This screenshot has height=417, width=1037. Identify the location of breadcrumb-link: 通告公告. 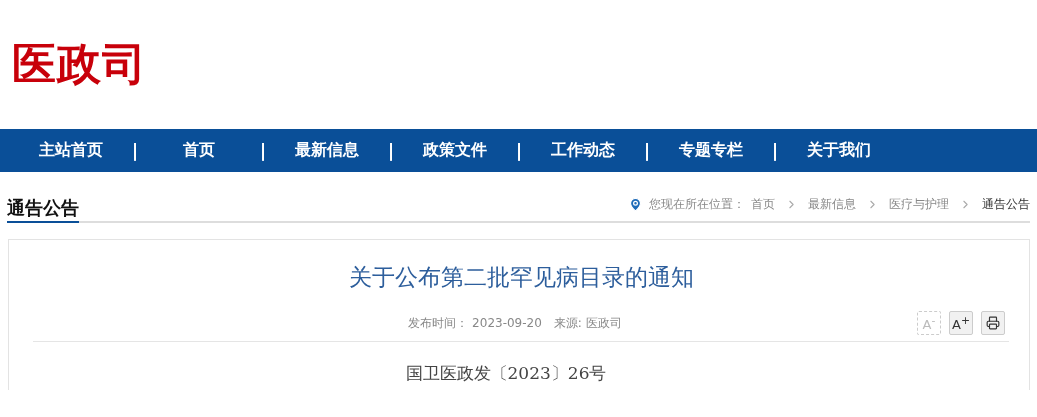
(1006, 204).